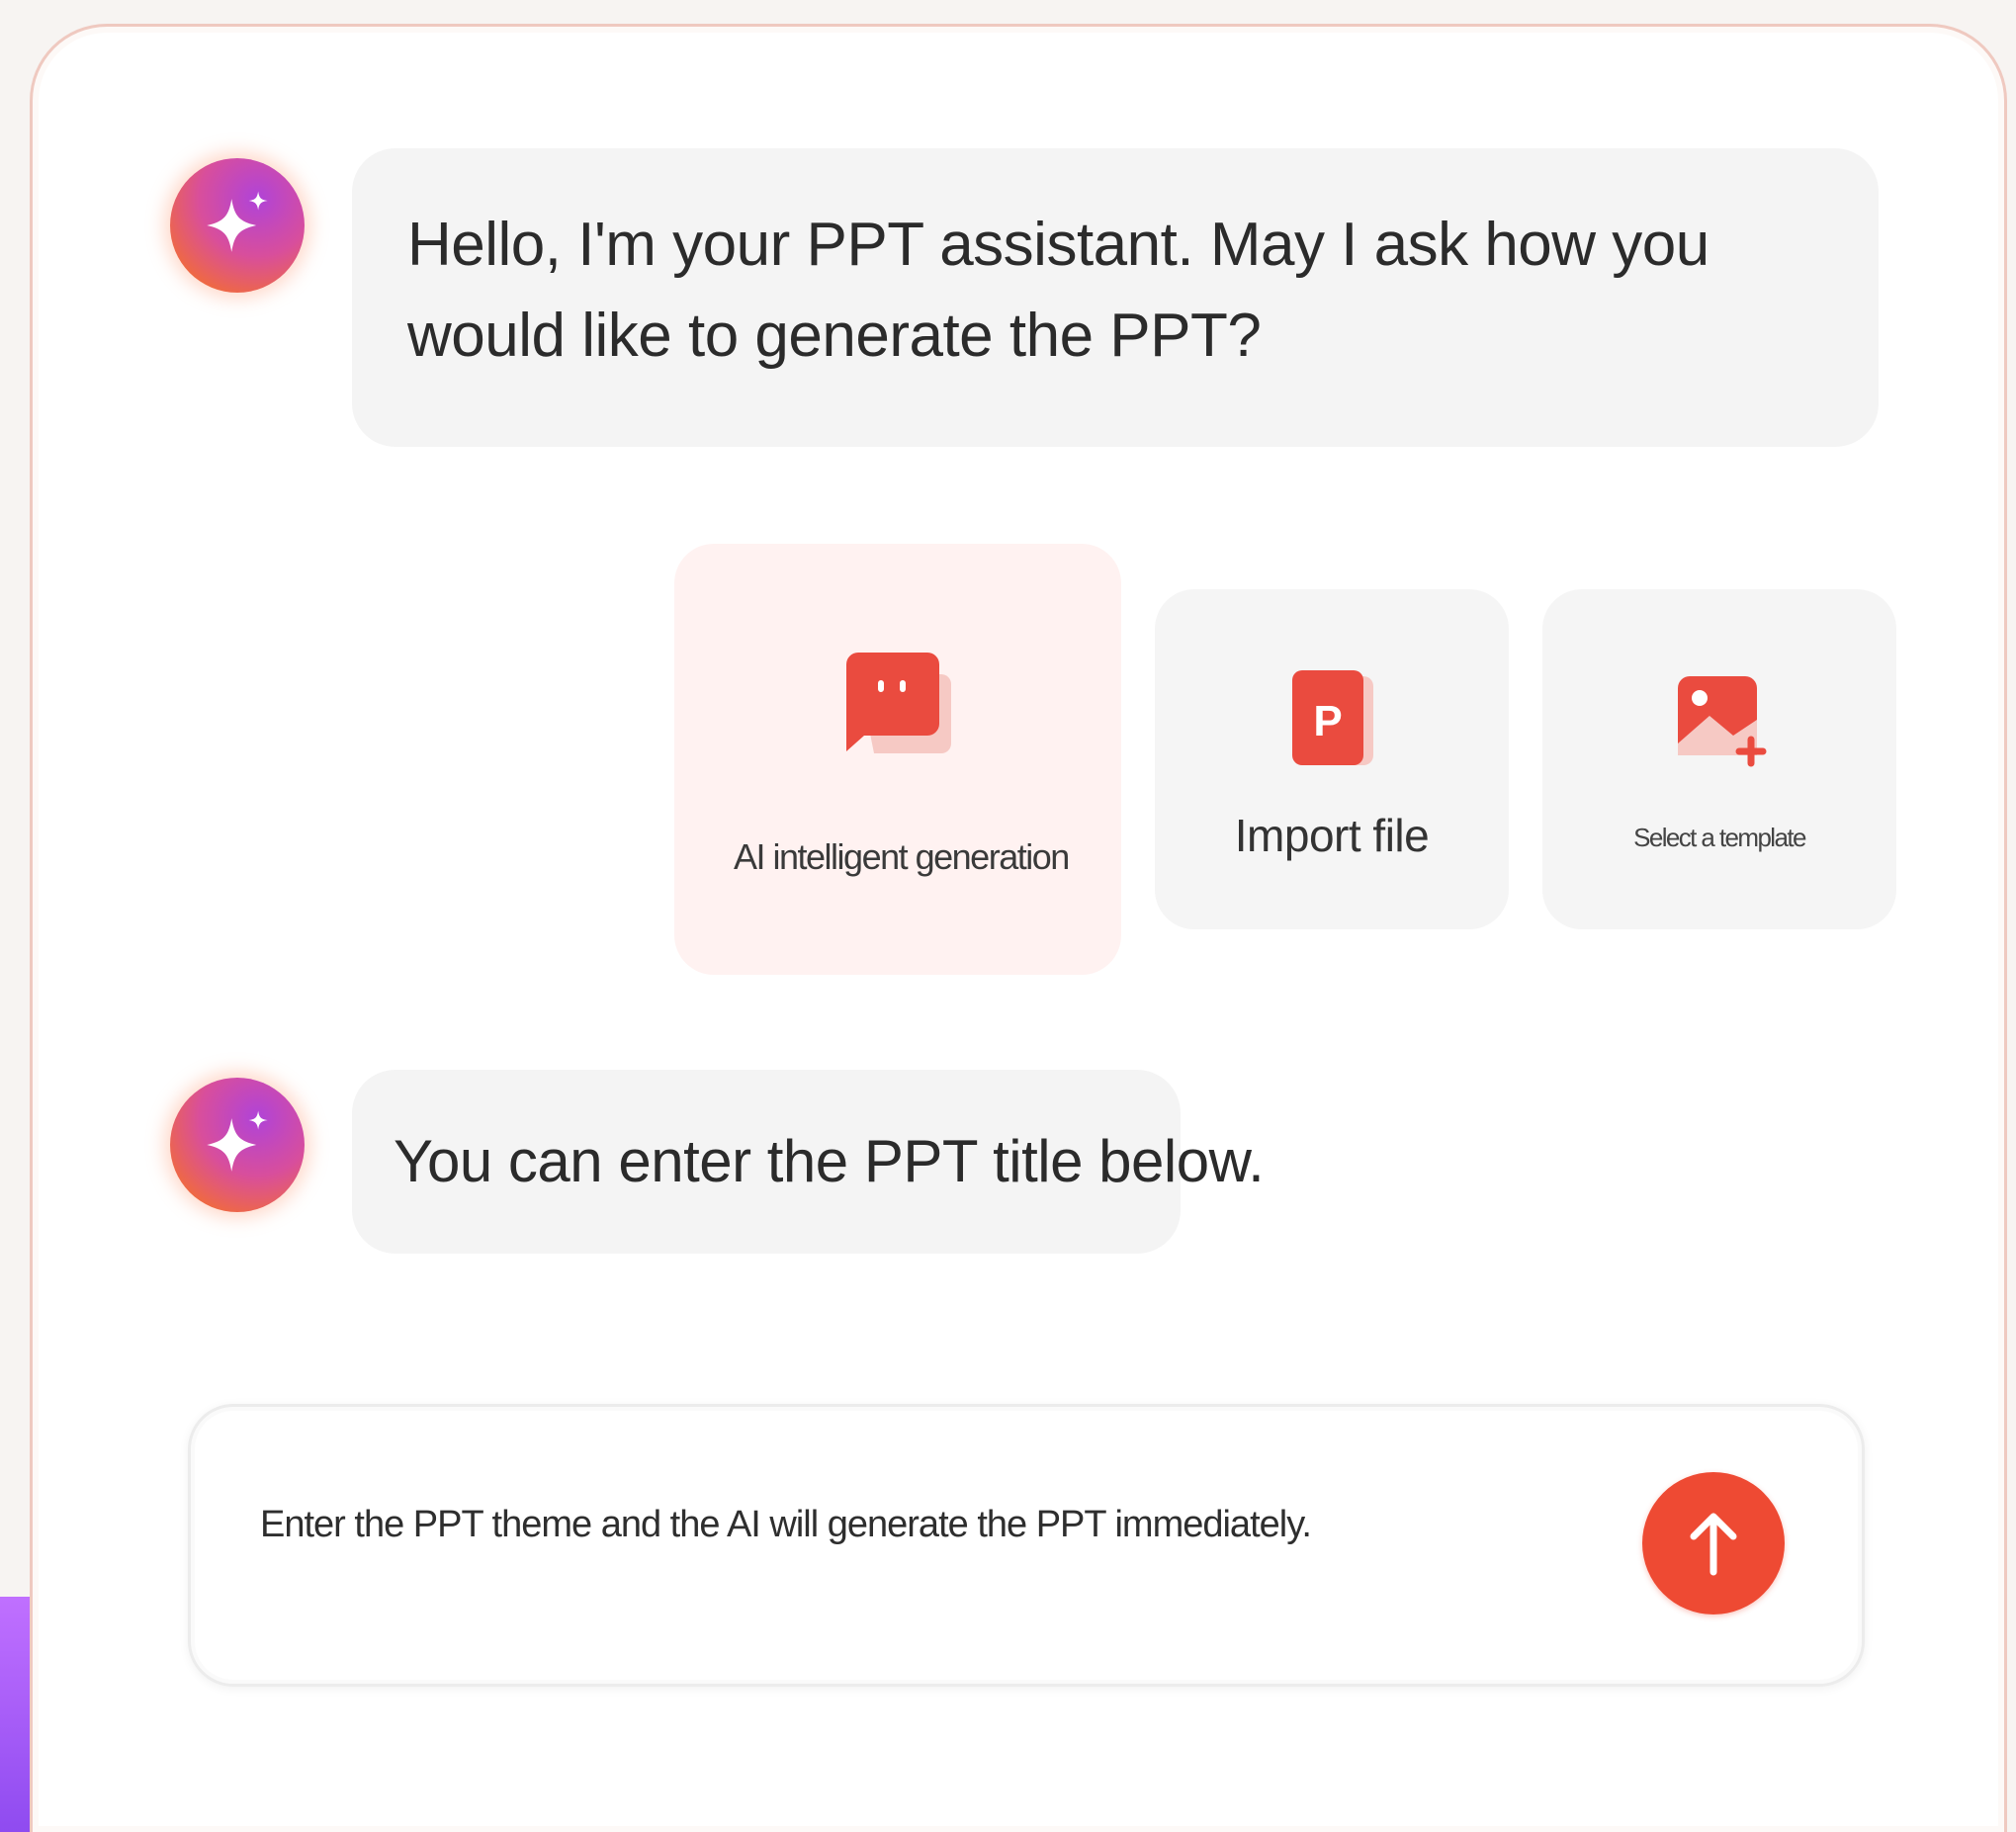  I want to click on option-import-file: P Import file, so click(1332, 759).